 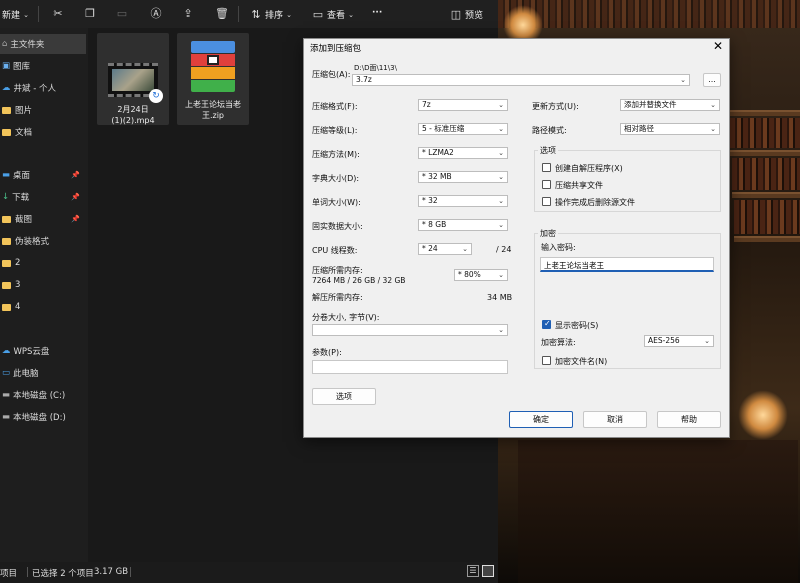 I want to click on view-button: ▭ 查看 ⌄, so click(x=334, y=14).